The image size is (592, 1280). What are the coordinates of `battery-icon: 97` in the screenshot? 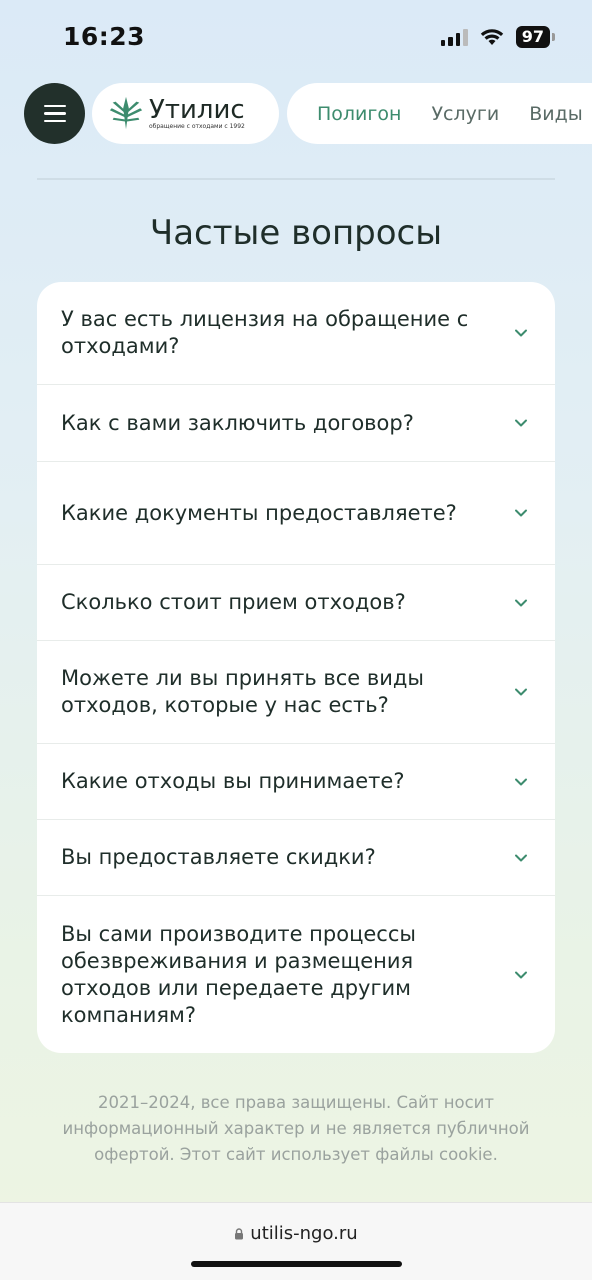 It's located at (535, 37).